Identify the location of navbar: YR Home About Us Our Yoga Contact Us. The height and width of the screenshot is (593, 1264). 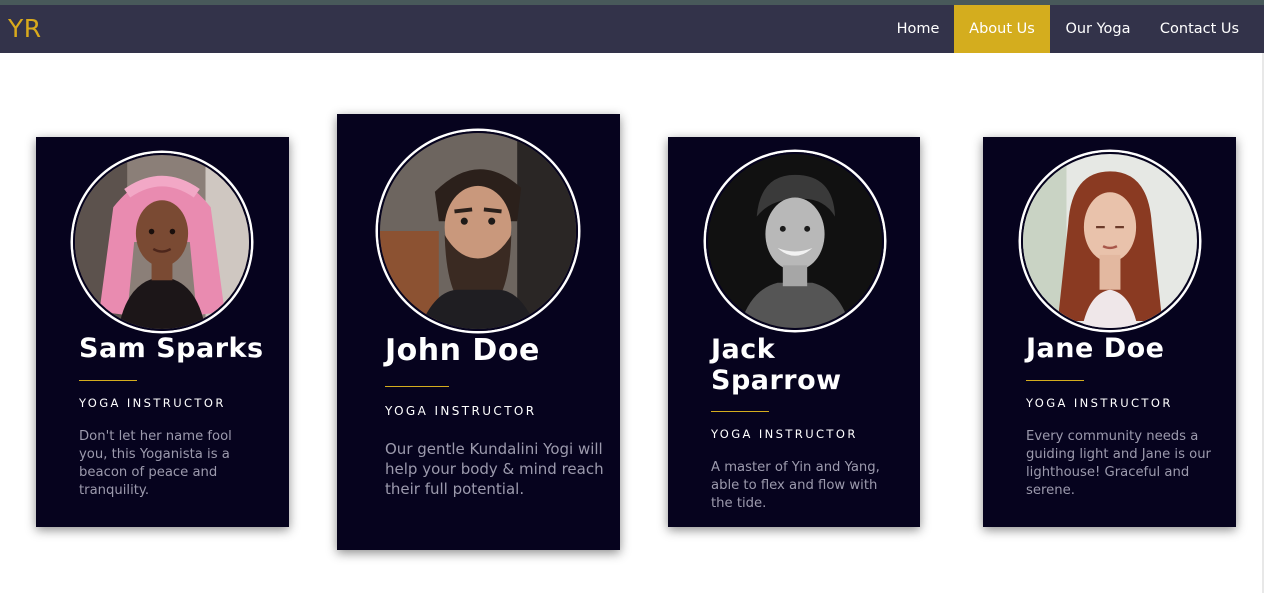
(632, 29).